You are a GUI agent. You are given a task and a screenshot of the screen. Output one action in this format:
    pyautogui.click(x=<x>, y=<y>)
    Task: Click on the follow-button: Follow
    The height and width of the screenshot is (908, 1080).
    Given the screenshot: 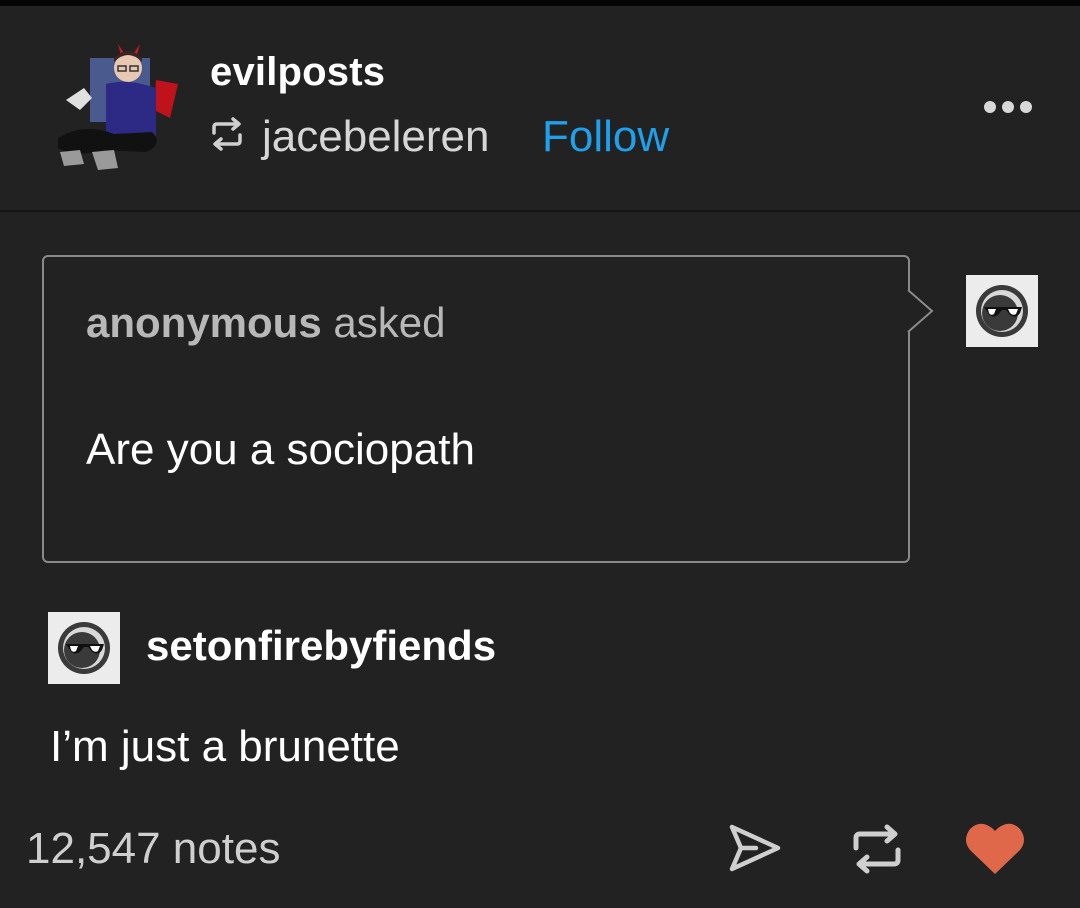 What is the action you would take?
    pyautogui.click(x=605, y=137)
    